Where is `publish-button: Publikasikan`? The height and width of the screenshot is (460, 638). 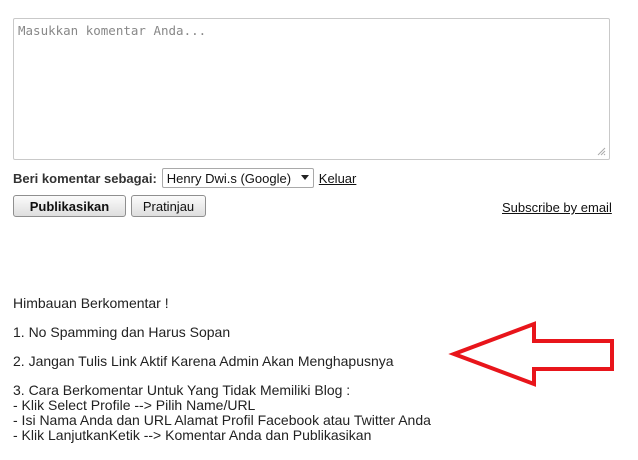
publish-button: Publikasikan is located at coordinates (69, 206).